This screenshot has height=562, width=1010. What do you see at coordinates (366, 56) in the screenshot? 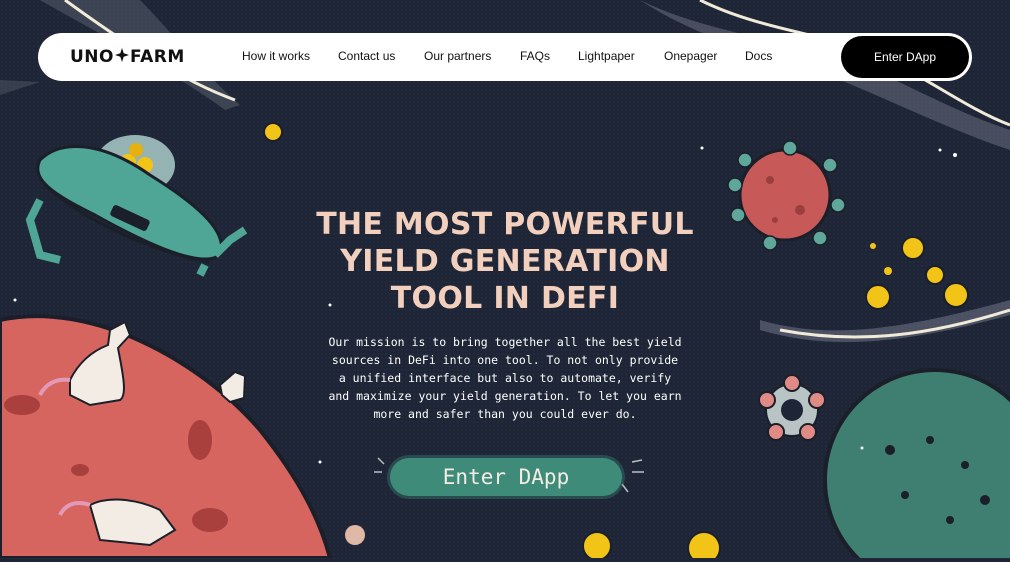
I see `nav-link-contact-us: Contact us` at bounding box center [366, 56].